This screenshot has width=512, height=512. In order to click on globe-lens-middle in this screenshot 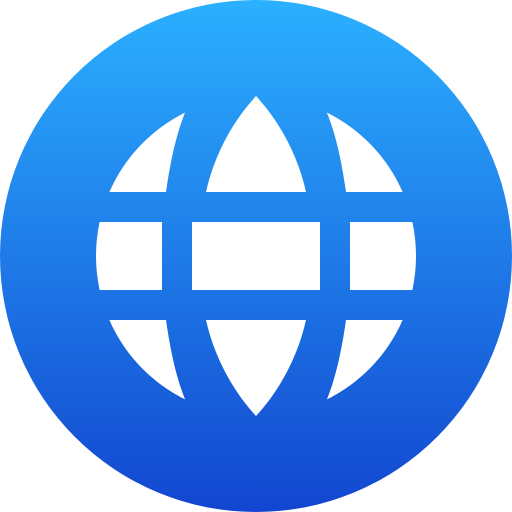, I will do `click(256, 256)`.